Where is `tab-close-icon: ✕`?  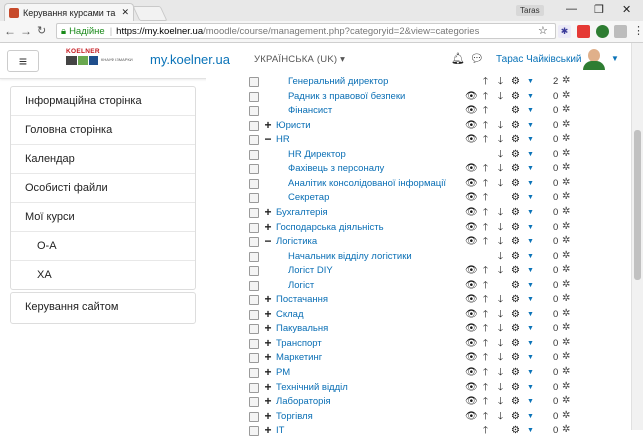
tab-close-icon: ✕ is located at coordinates (125, 12).